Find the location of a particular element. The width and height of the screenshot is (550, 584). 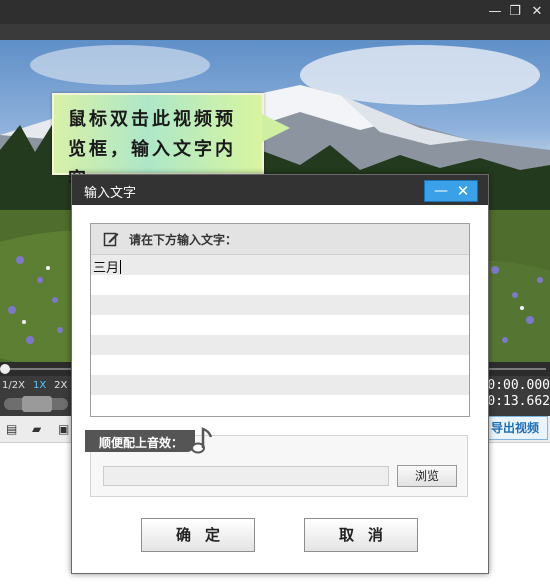

save-icon: ▣ is located at coordinates (65, 429).